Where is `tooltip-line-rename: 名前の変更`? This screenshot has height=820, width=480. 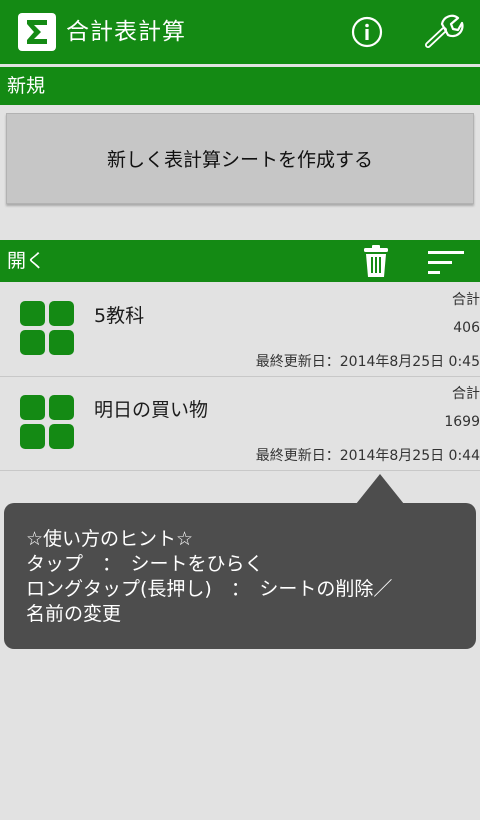
tooltip-line-rename: 名前の変更 is located at coordinates (74, 614).